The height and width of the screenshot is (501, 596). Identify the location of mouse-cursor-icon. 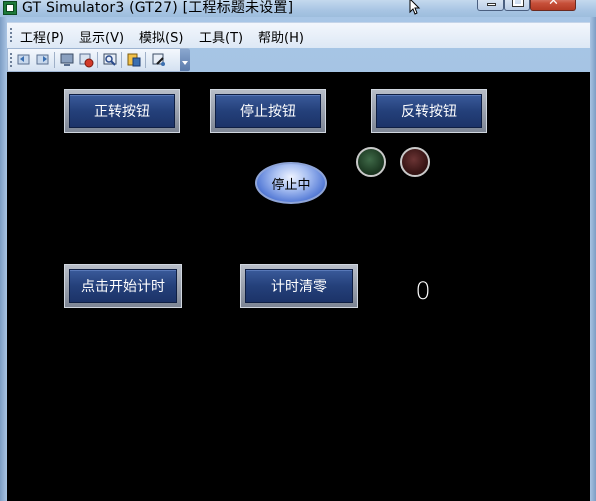
(415, 7).